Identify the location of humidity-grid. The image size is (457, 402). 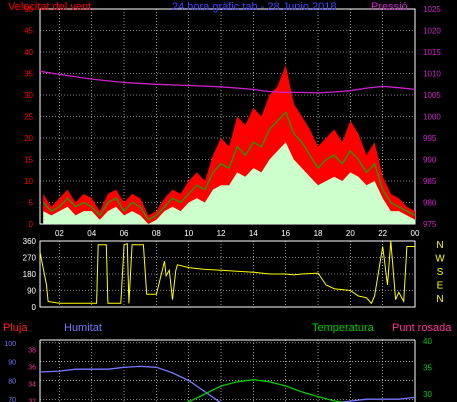
(228, 371).